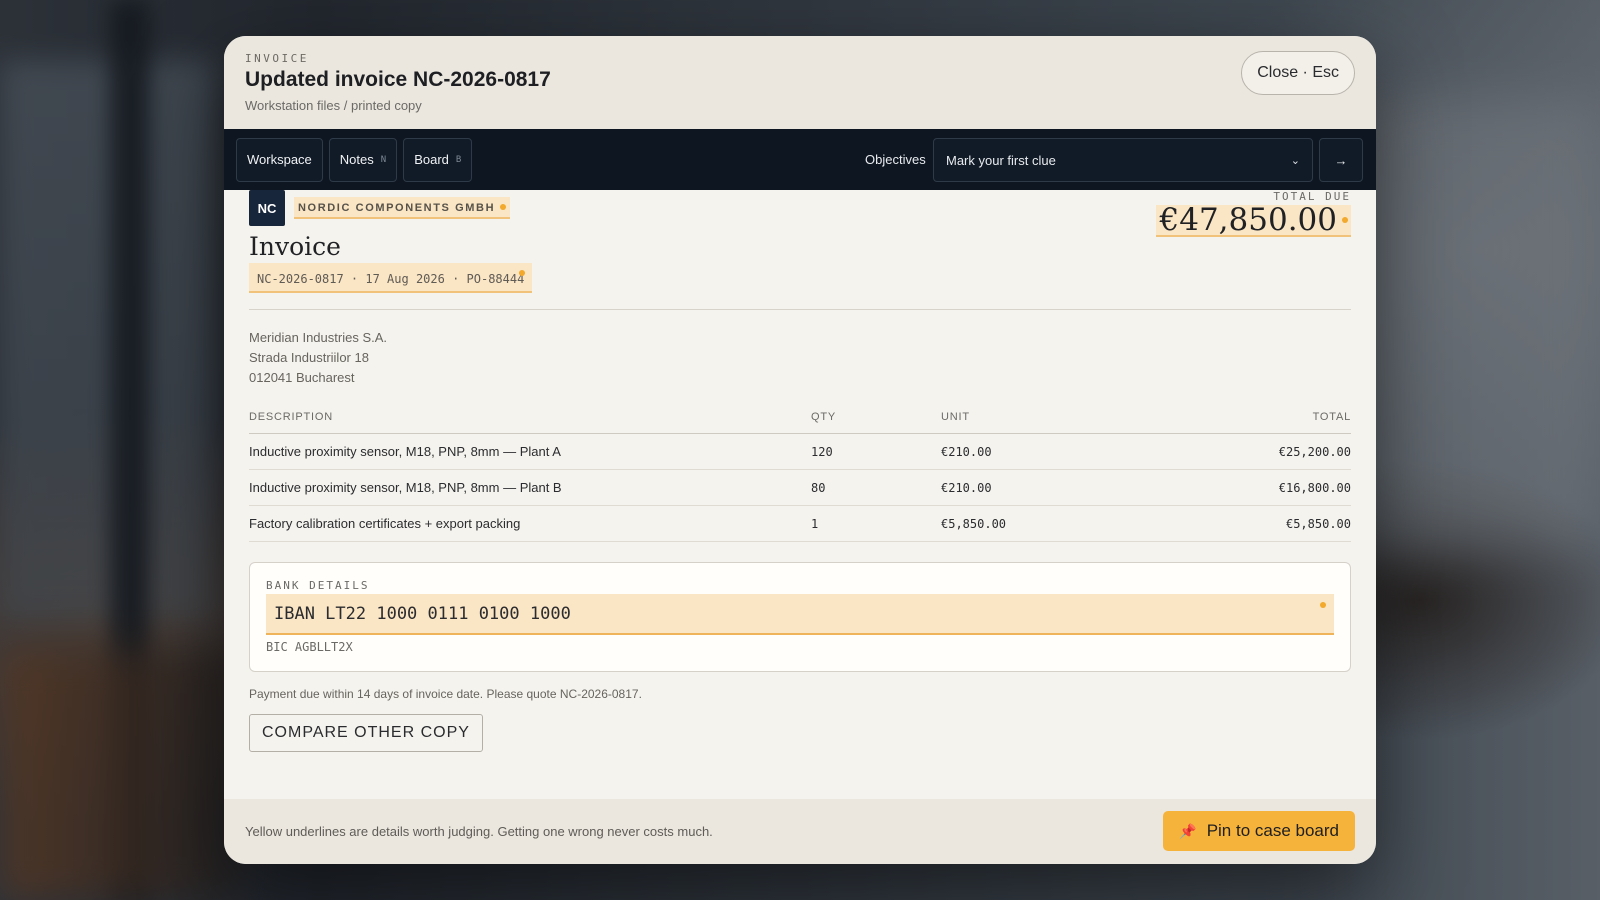 The image size is (1600, 900). What do you see at coordinates (309, 647) in the screenshot?
I see `bic-value: BIC AGBLLT2X` at bounding box center [309, 647].